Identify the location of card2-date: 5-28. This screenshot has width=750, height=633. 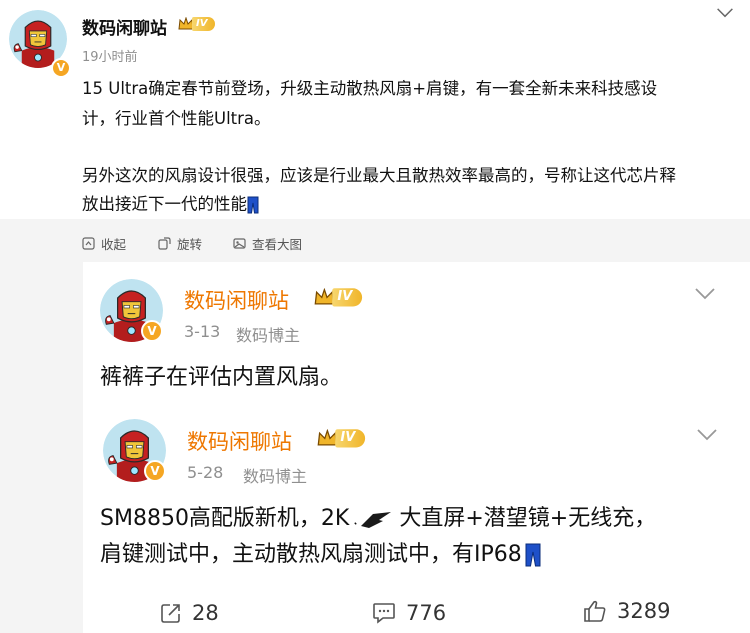
(205, 472).